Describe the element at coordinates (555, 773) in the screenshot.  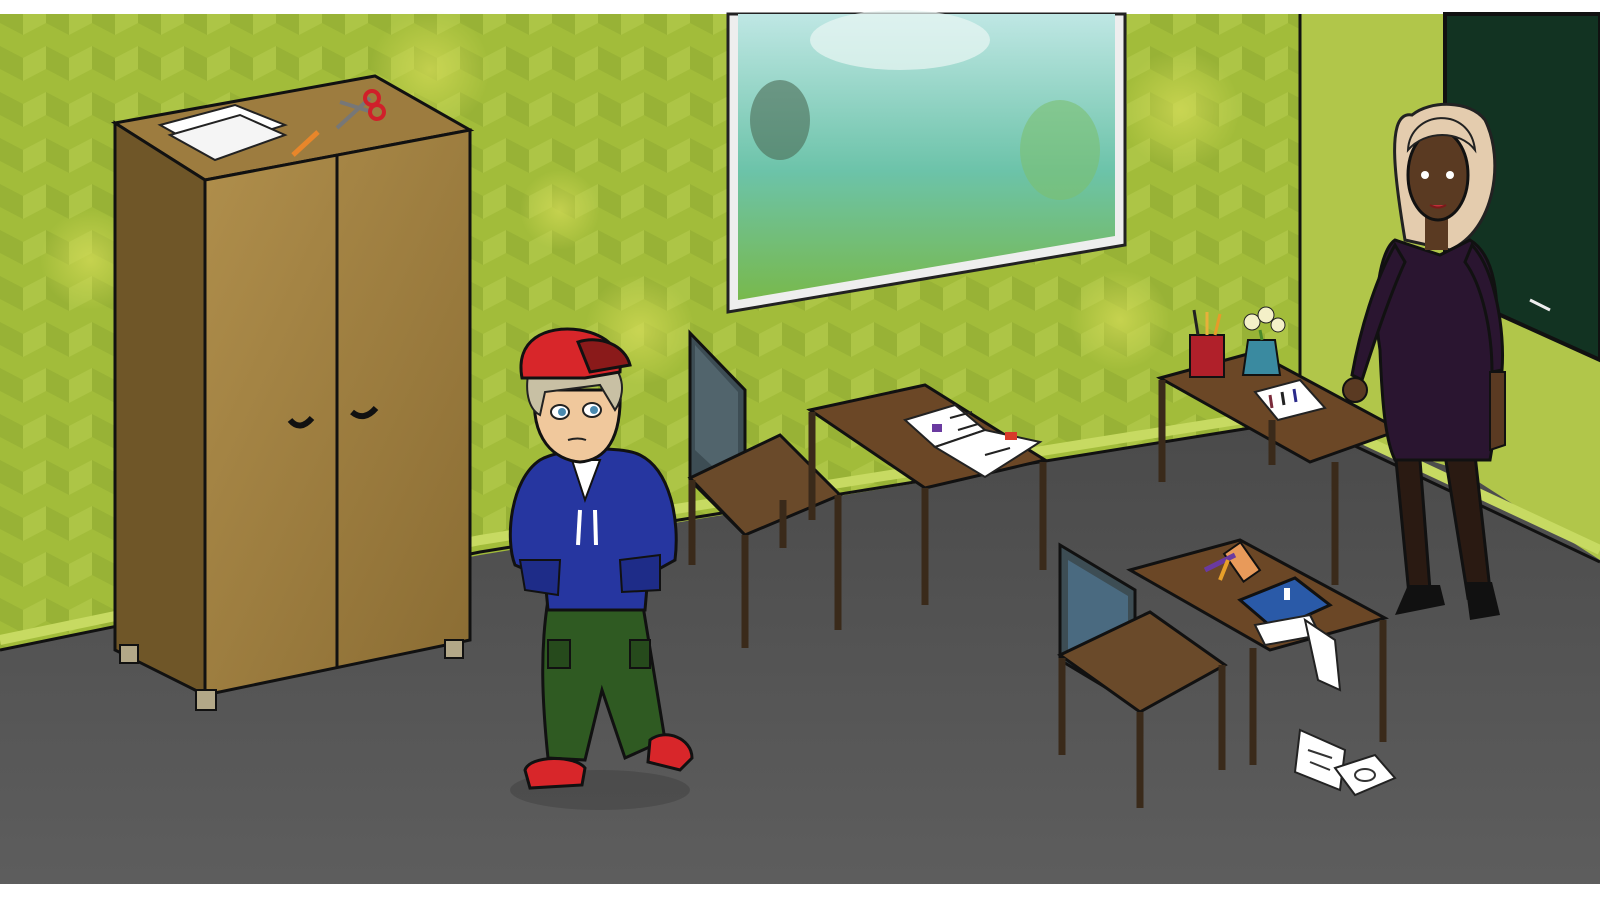
I see `boy-shoe-left` at that location.